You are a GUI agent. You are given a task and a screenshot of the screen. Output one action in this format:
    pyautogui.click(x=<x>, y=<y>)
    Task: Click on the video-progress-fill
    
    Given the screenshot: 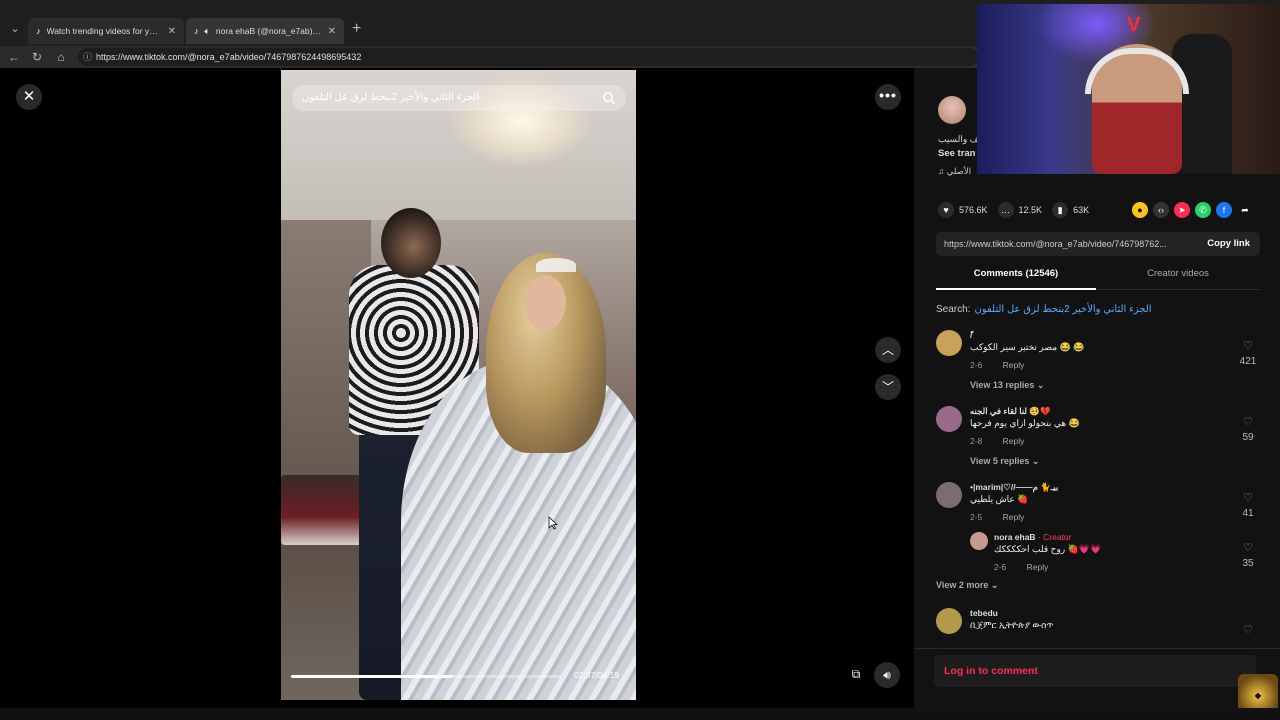 What is the action you would take?
    pyautogui.click(x=372, y=676)
    